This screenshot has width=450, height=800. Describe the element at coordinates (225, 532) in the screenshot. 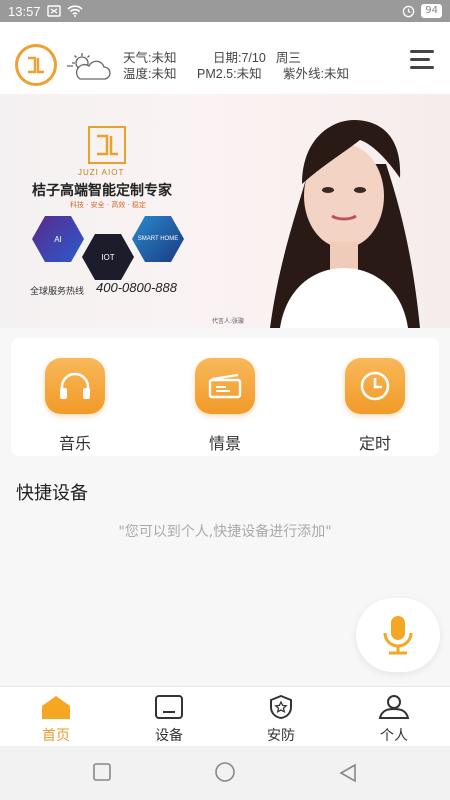

I see `quick-devices-hint: "您可以到个人,快捷设备进行添加"` at that location.